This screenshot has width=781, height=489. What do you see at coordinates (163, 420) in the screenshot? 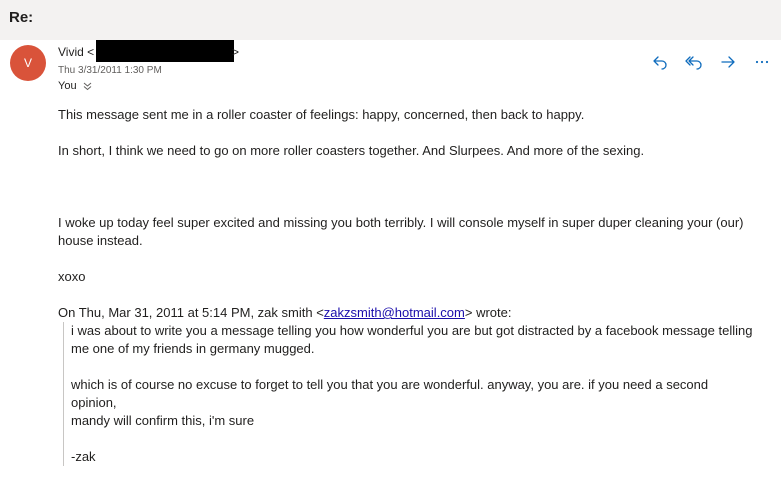
I see `quote-paragraph-3: mandy will confirm this, i'm sure` at bounding box center [163, 420].